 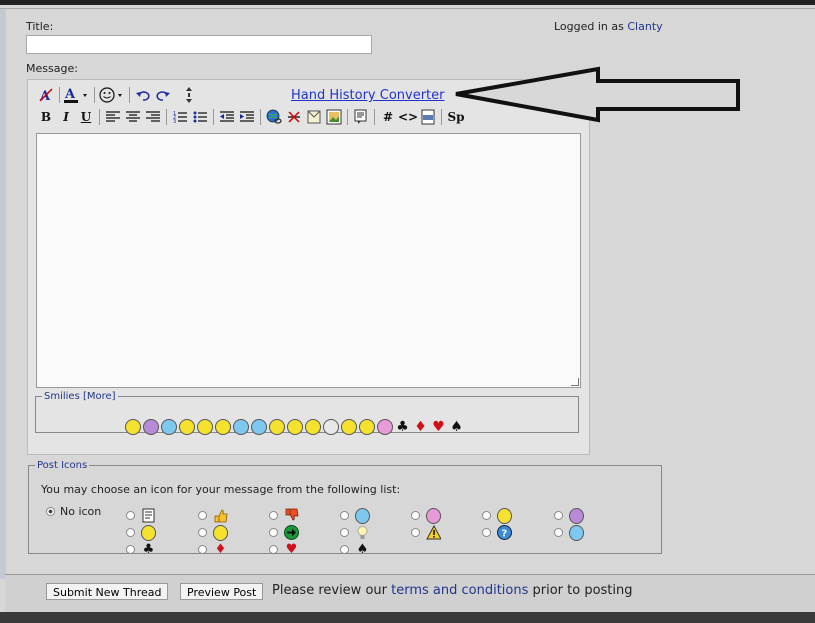 I want to click on no-icon-option: No icon, so click(x=73, y=511).